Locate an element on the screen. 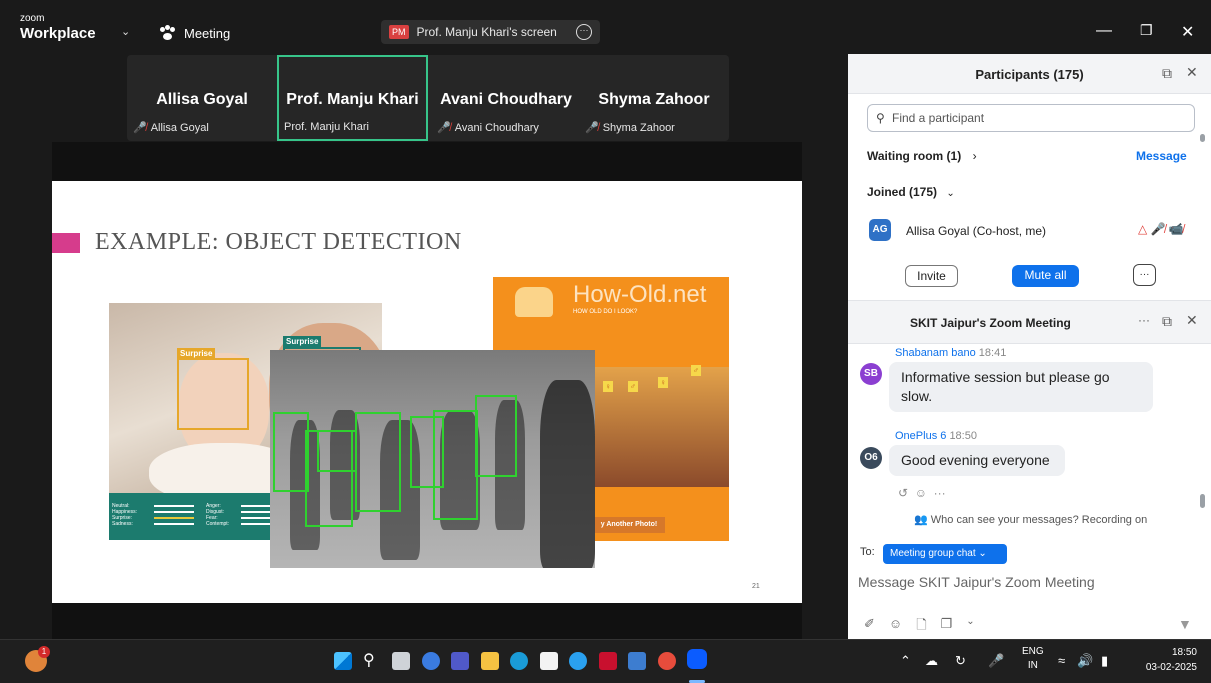  shared-screen-label: Prof. Manju Khari's screen is located at coordinates (486, 32).